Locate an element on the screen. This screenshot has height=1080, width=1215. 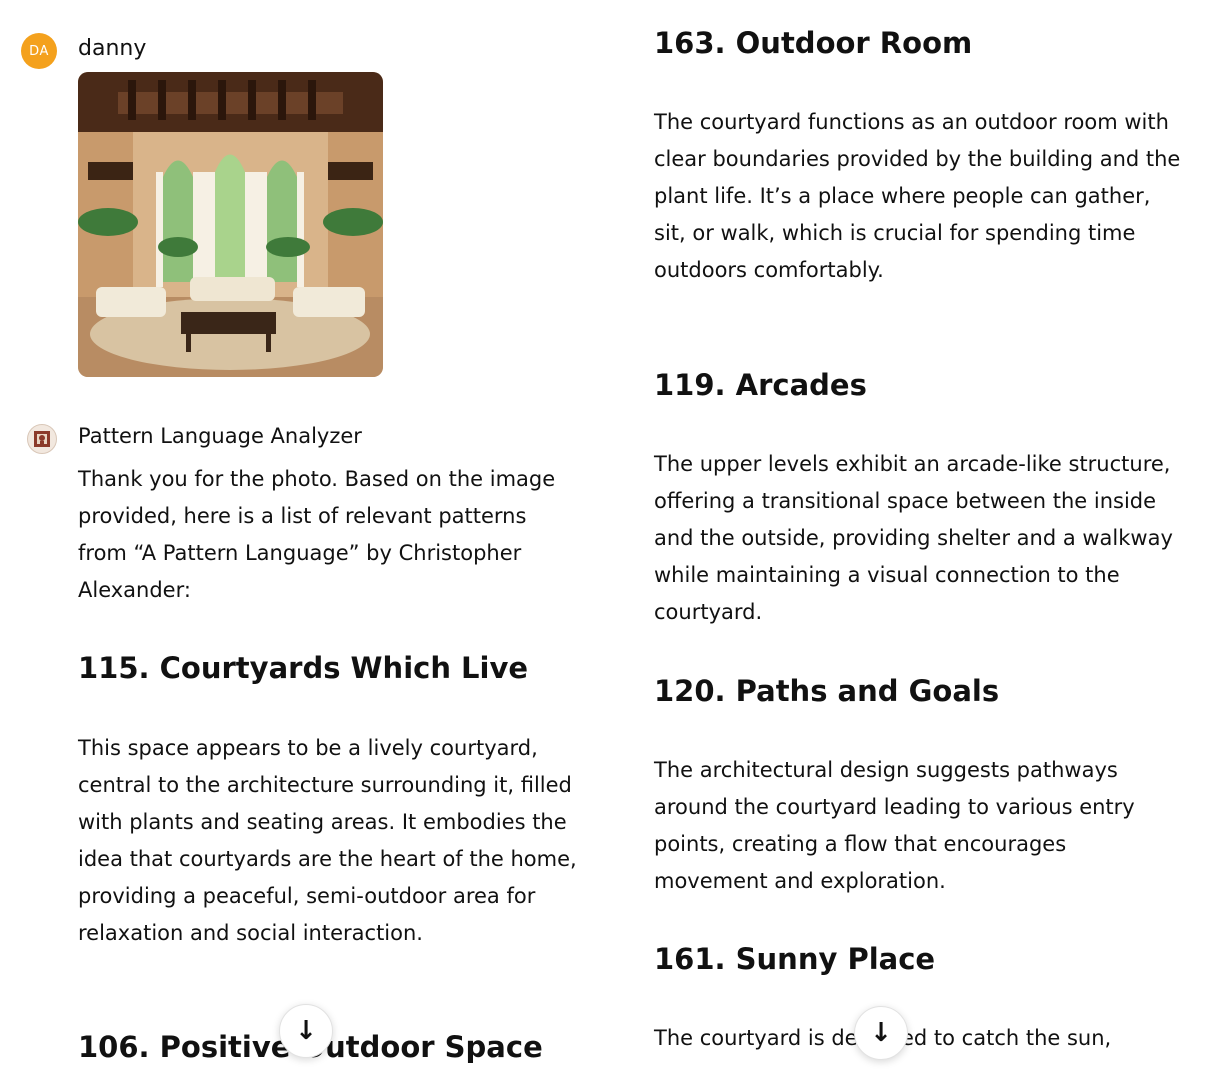
courtyard-image is located at coordinates (230, 224).